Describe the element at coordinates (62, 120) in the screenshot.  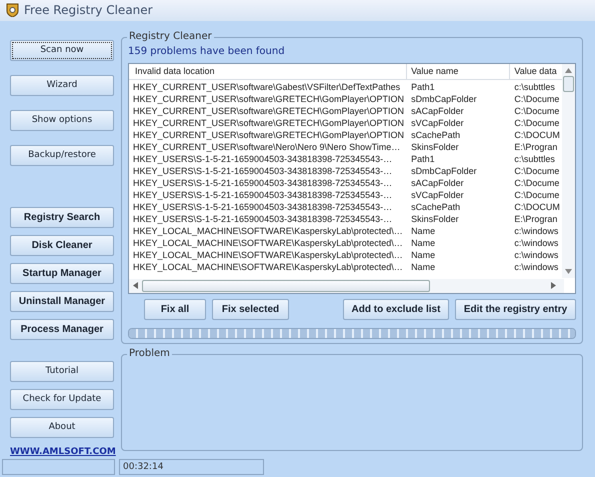
I see `sidebar-button: Show options` at that location.